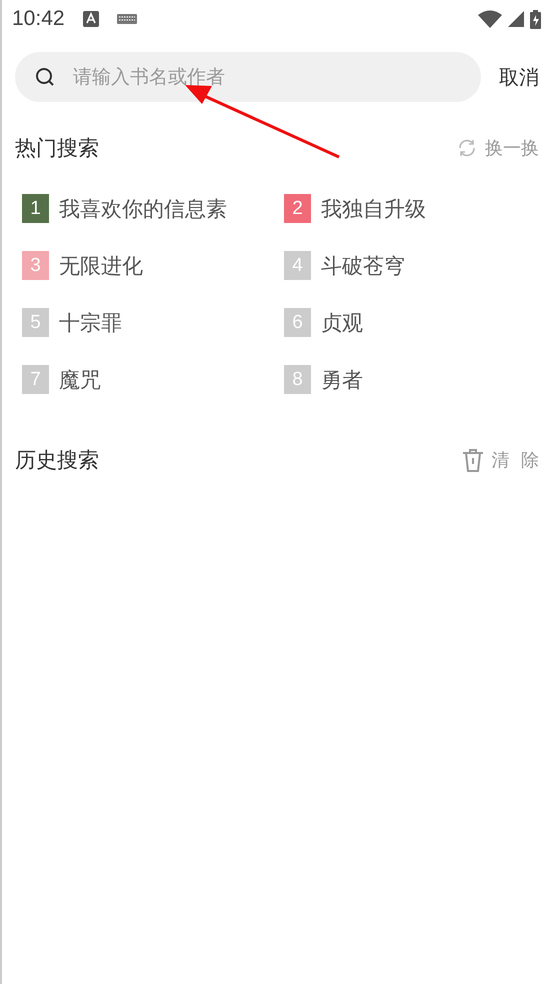 This screenshot has height=984, width=553. I want to click on status-time: 10:42, so click(38, 19).